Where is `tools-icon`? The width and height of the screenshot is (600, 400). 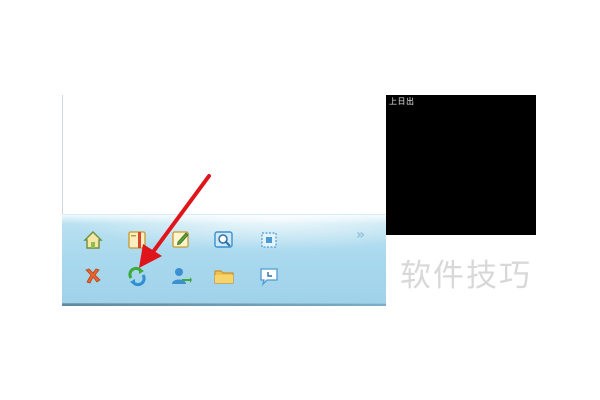
tools-icon is located at coordinates (93, 276).